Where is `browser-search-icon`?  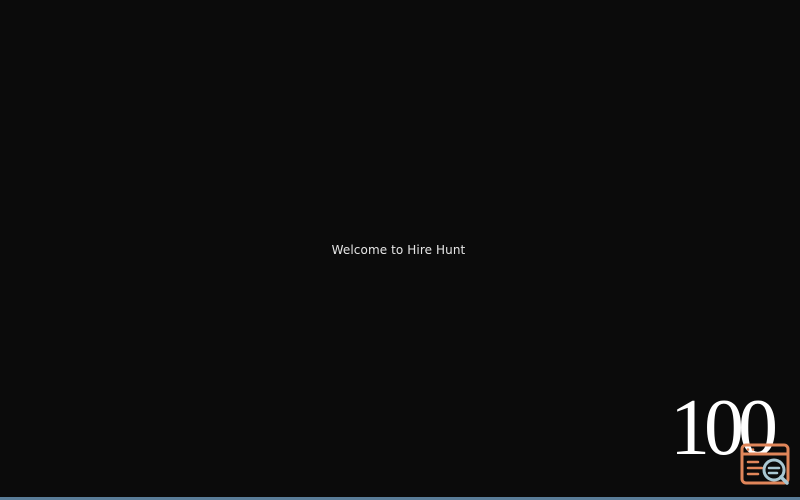 browser-search-icon is located at coordinates (765, 464).